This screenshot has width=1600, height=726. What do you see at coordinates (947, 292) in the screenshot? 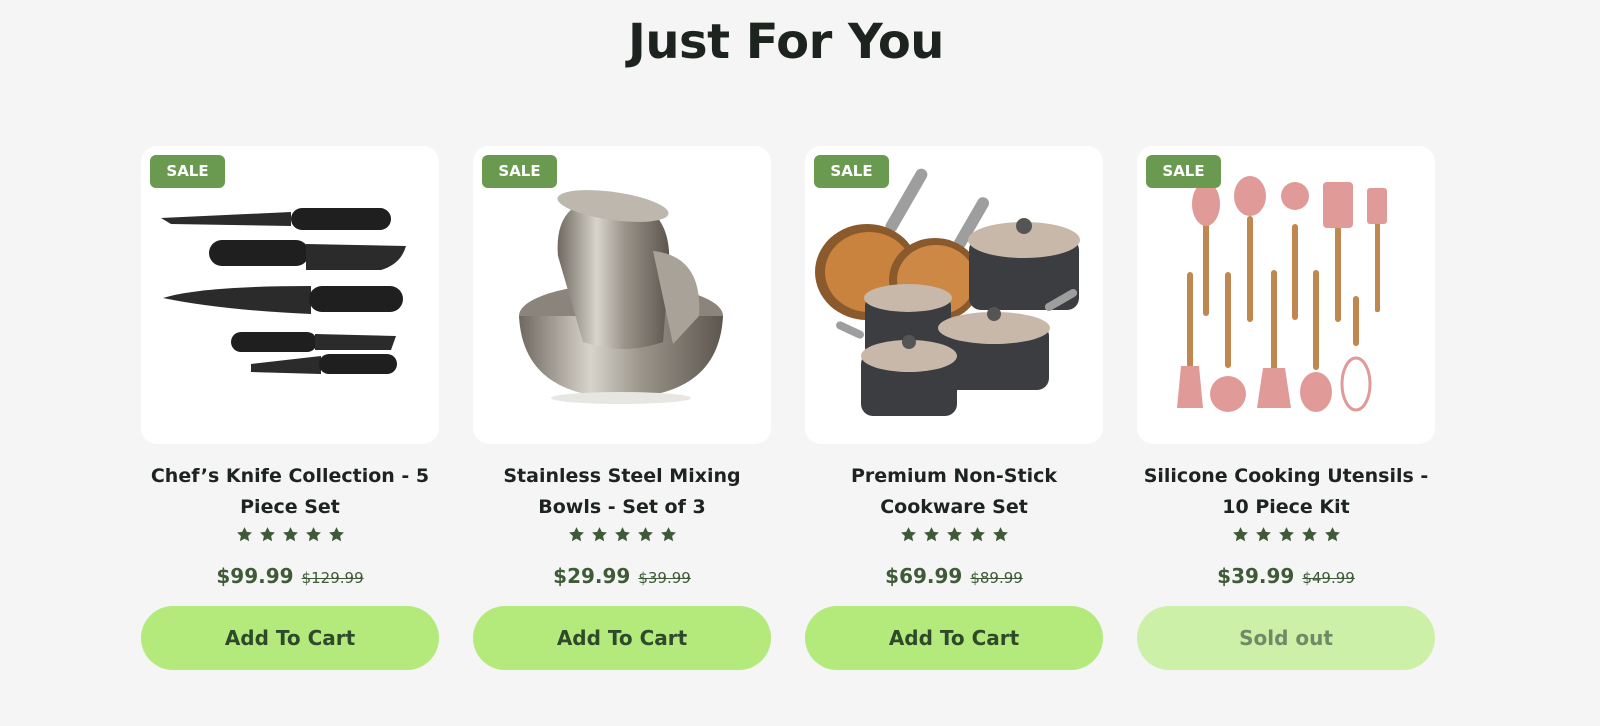
I see `cookware-set-icon` at bounding box center [947, 292].